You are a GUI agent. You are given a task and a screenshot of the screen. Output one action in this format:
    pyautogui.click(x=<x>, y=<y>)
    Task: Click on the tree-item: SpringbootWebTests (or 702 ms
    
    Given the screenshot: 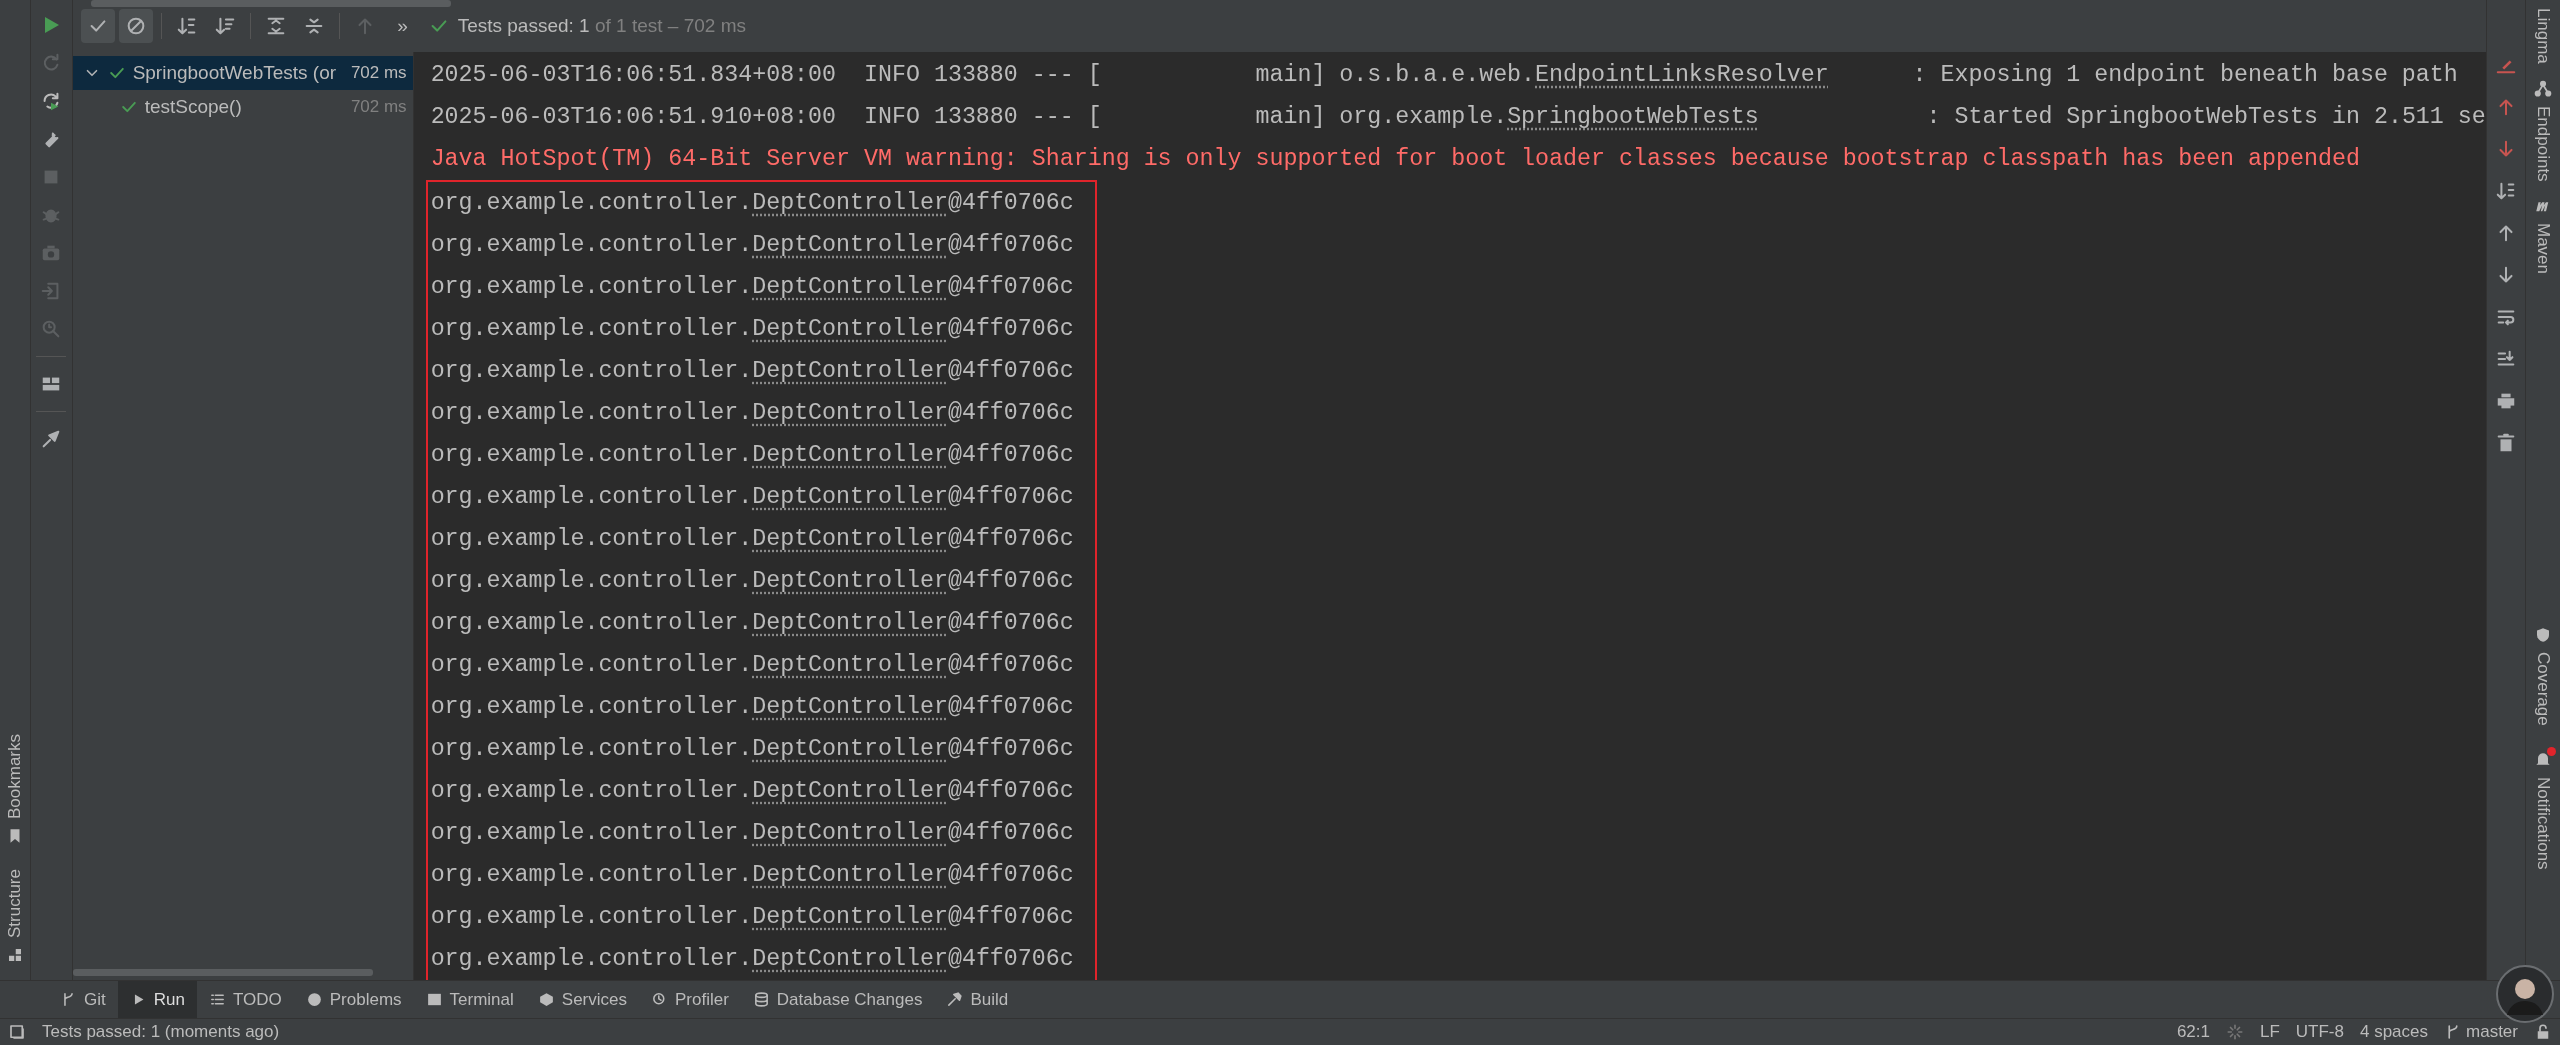 What is the action you would take?
    pyautogui.click(x=242, y=72)
    